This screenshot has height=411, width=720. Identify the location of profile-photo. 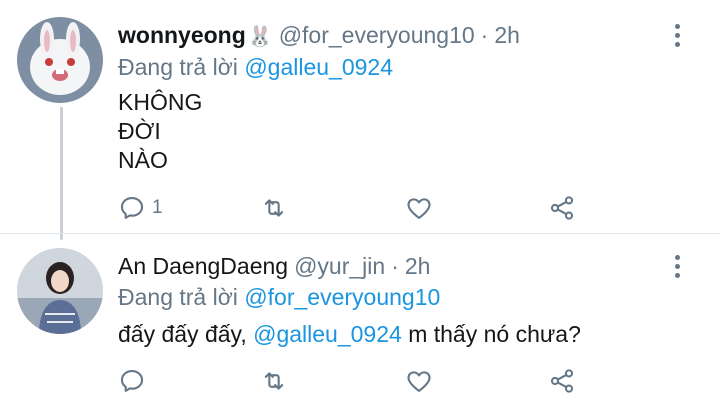
(60, 291).